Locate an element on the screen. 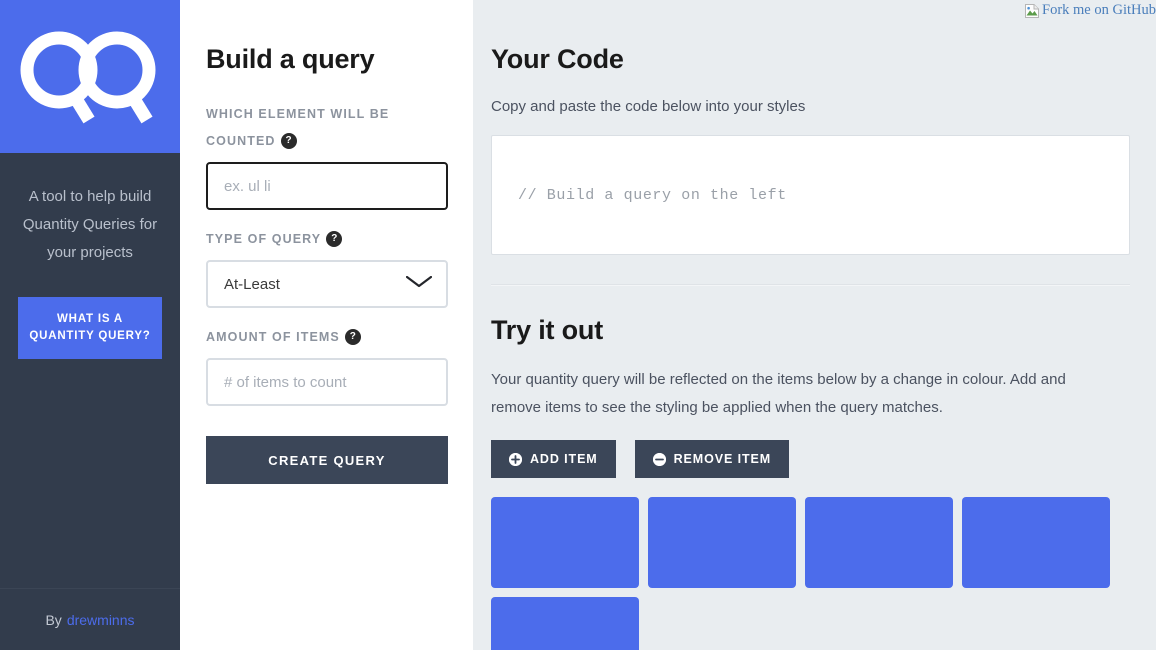 This screenshot has height=650, width=1156. demo-items-grid is located at coordinates (802, 573).